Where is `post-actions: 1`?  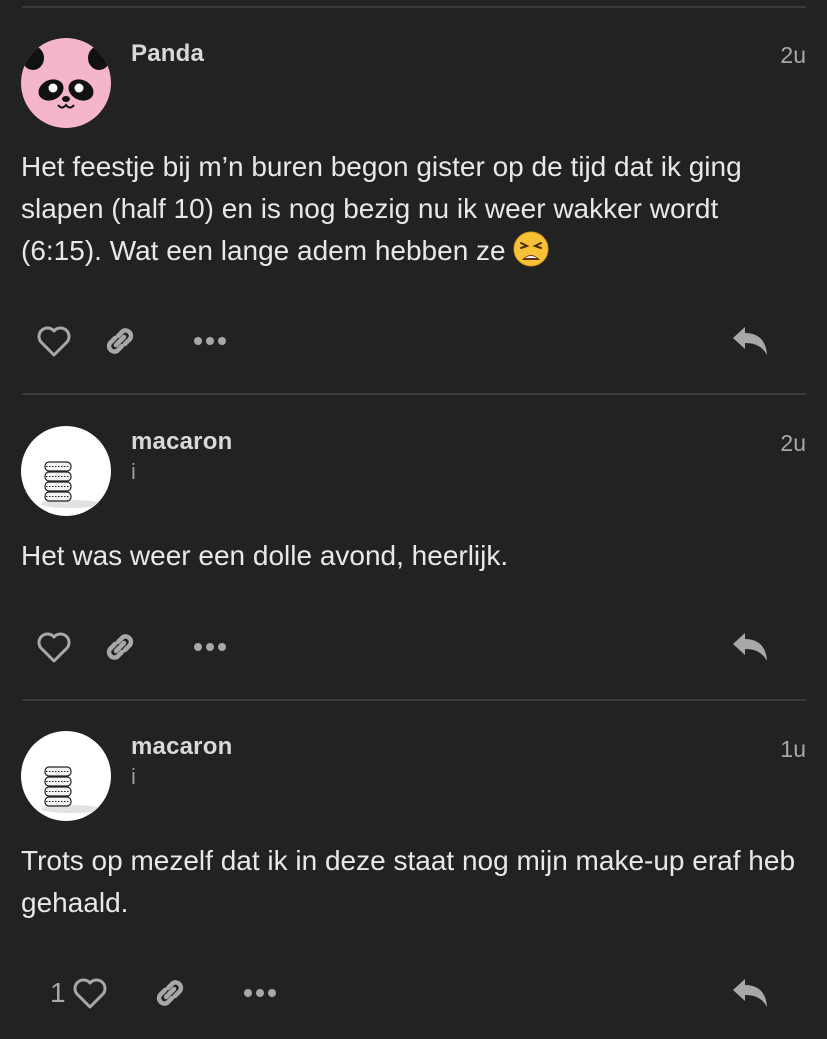
post-actions: 1 is located at coordinates (413, 993).